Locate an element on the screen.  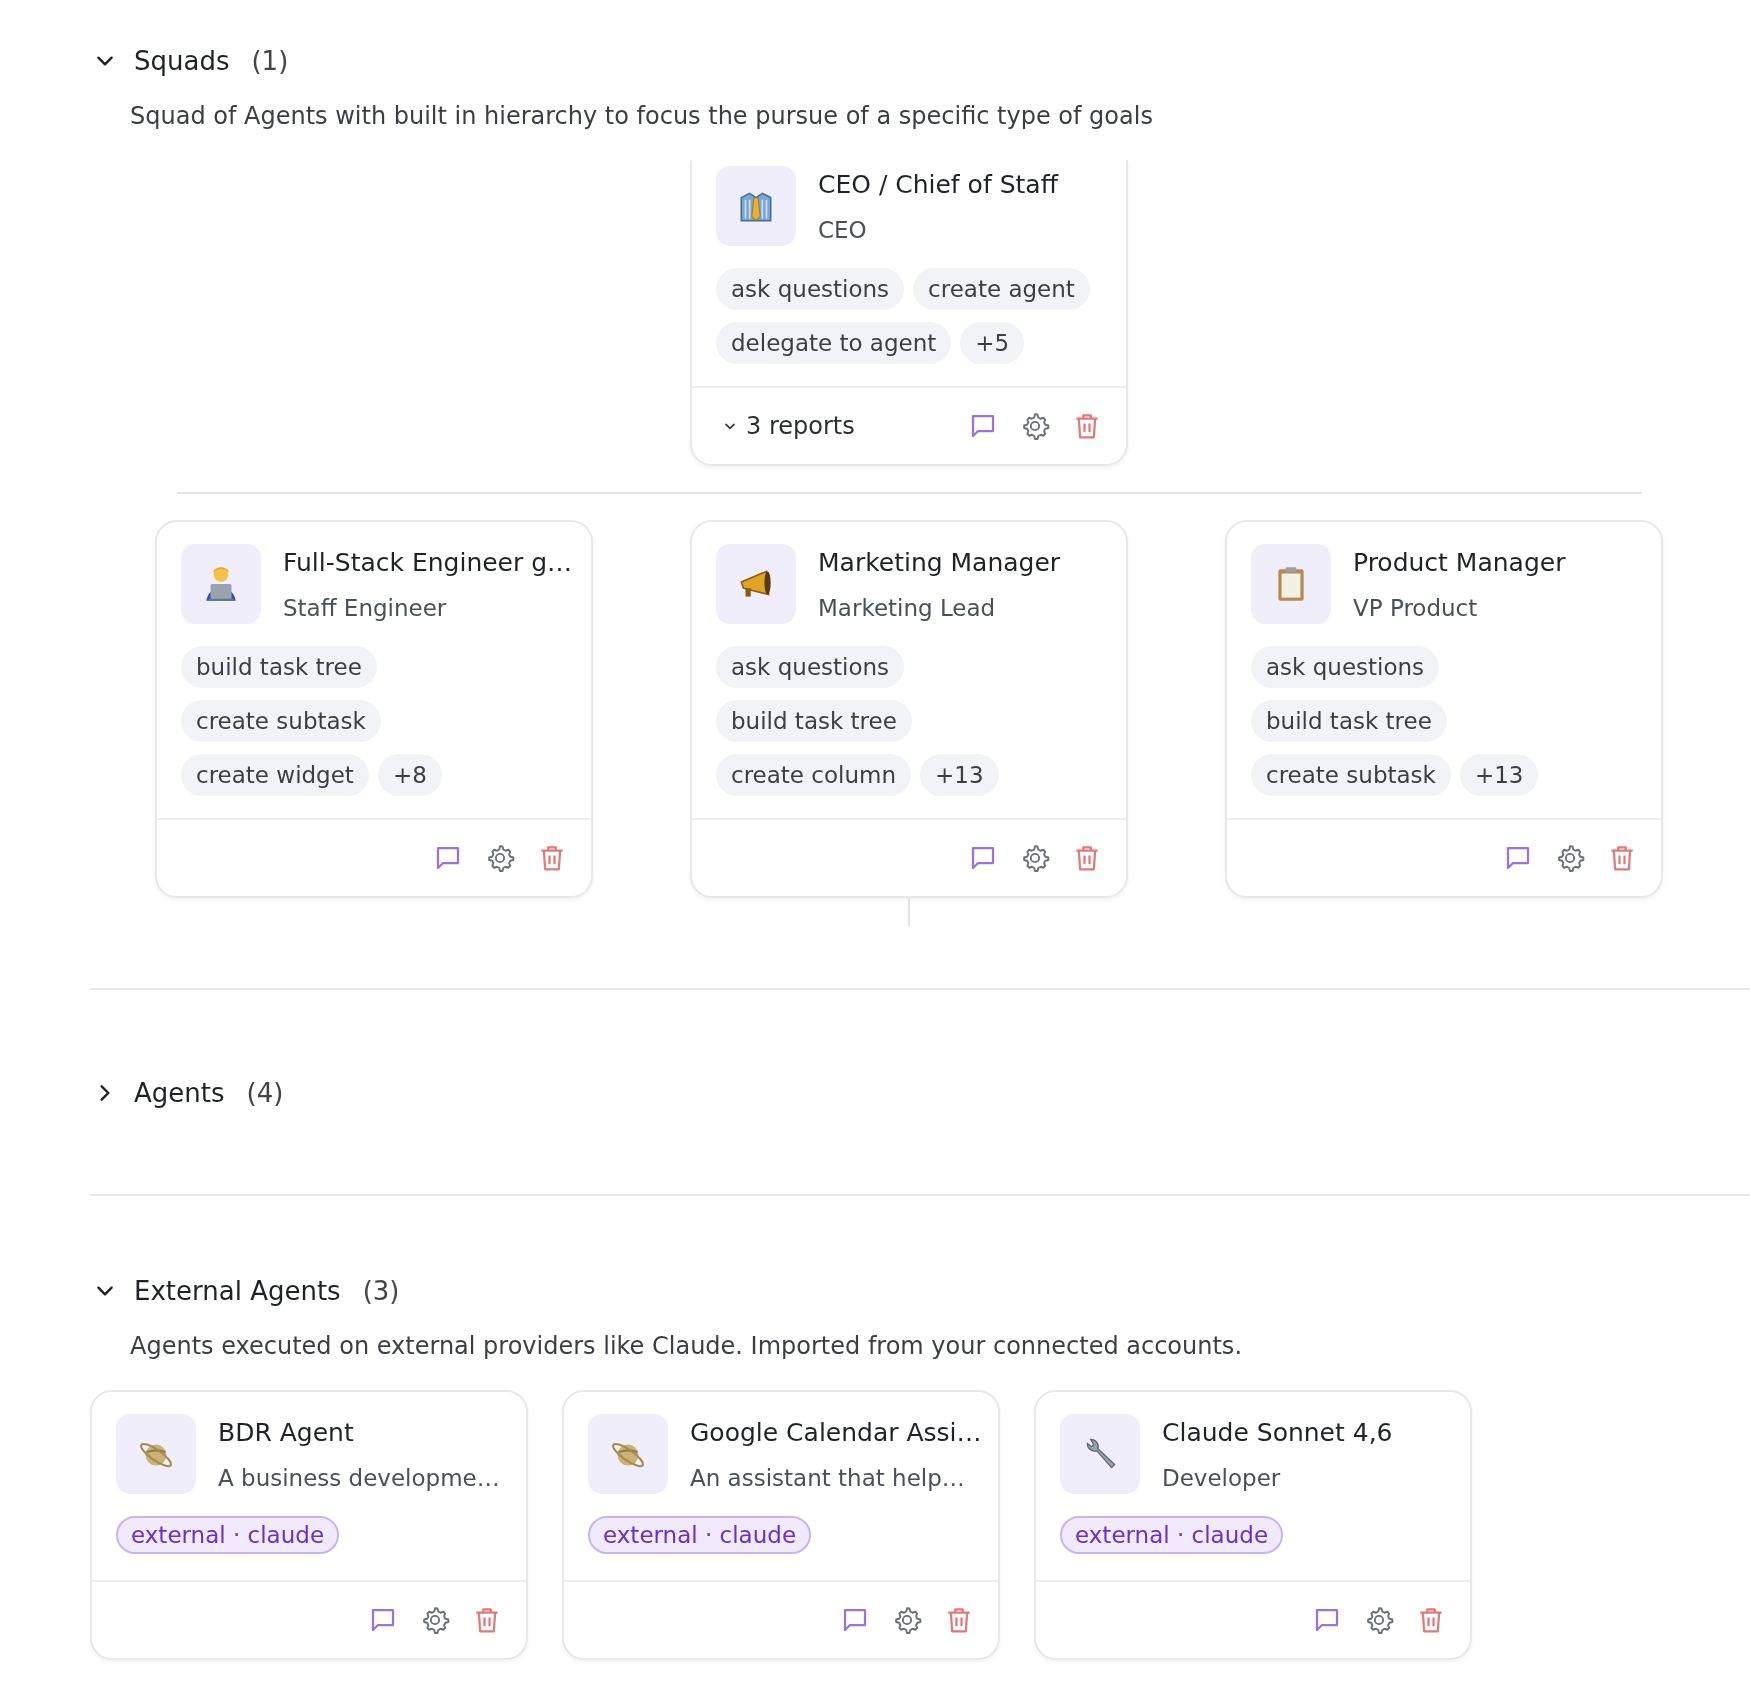
capability-tag: create agent is located at coordinates (1001, 289).